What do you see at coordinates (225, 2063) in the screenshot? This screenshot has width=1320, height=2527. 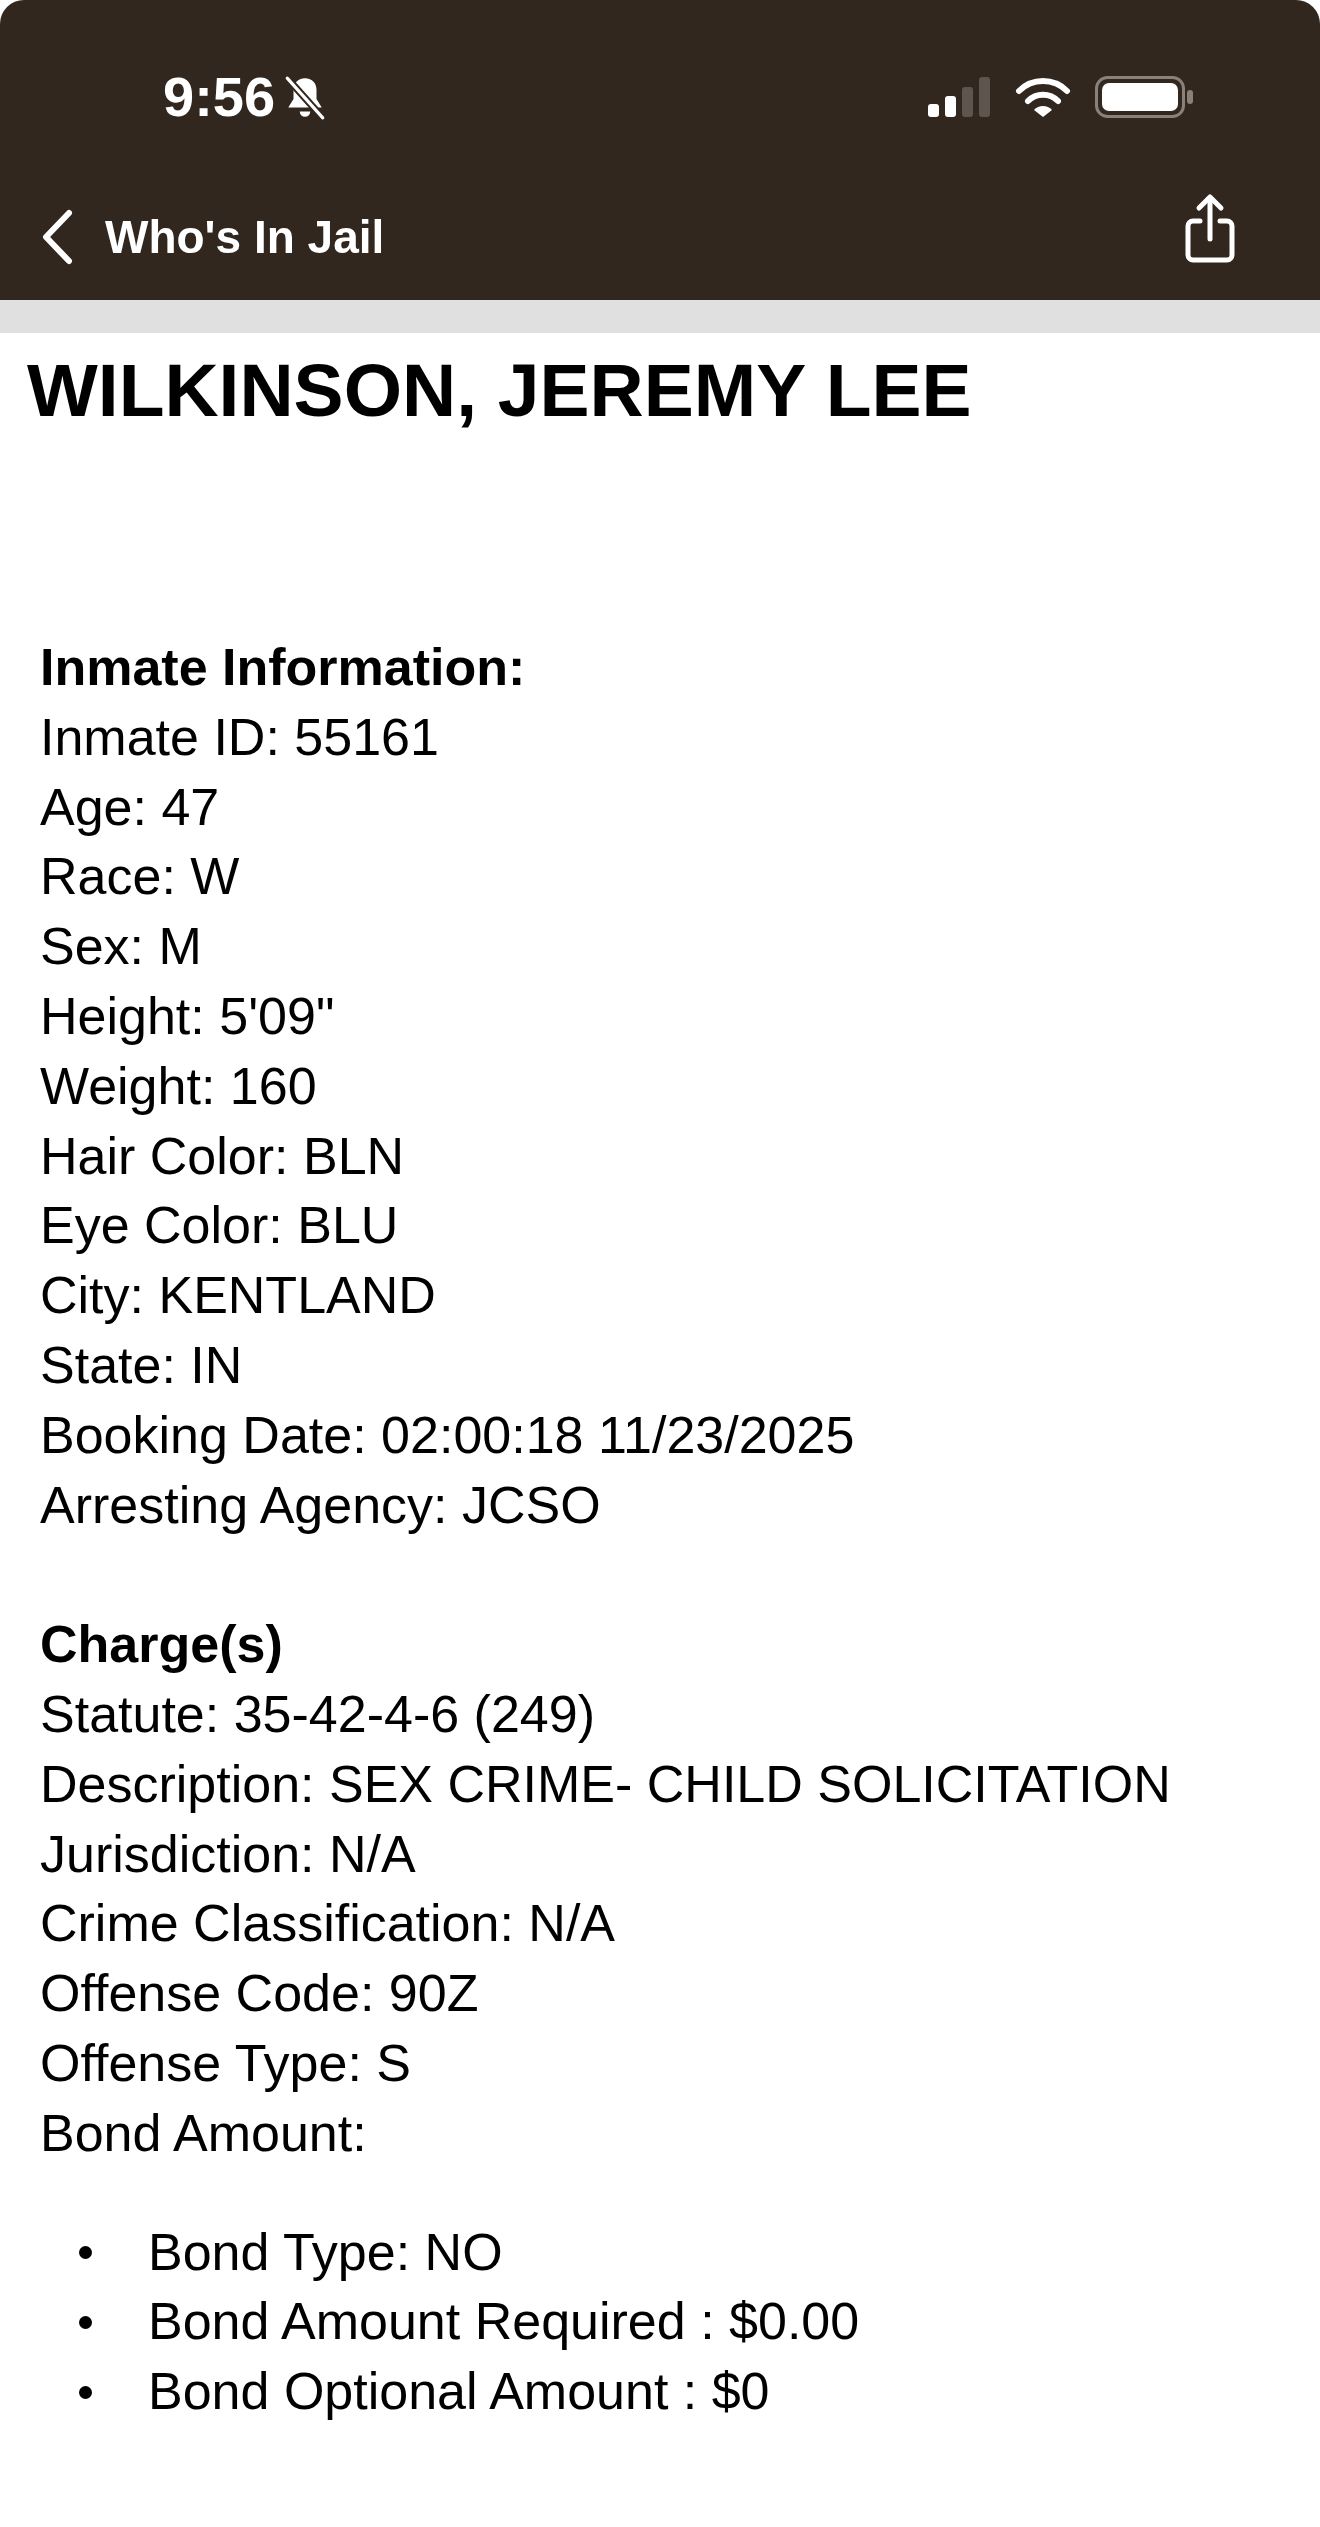 I see `detail-text: Offense Type: S` at bounding box center [225, 2063].